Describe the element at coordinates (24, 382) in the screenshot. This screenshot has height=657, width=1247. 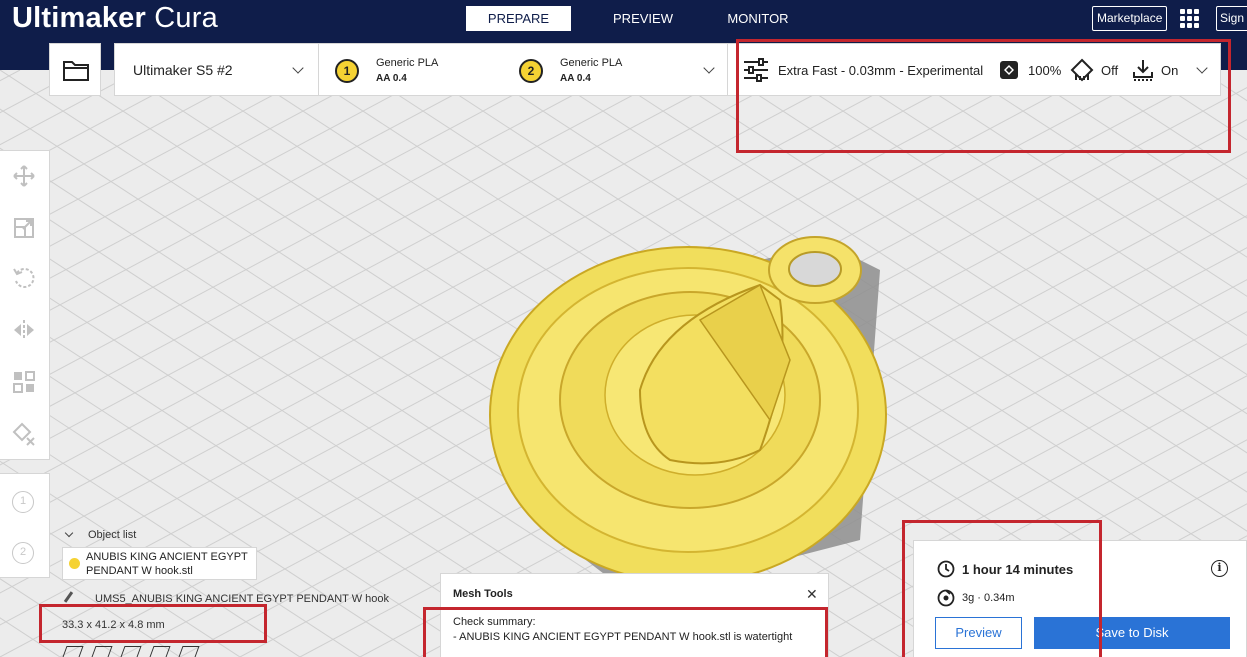
I see `per-model-settings-icon` at that location.